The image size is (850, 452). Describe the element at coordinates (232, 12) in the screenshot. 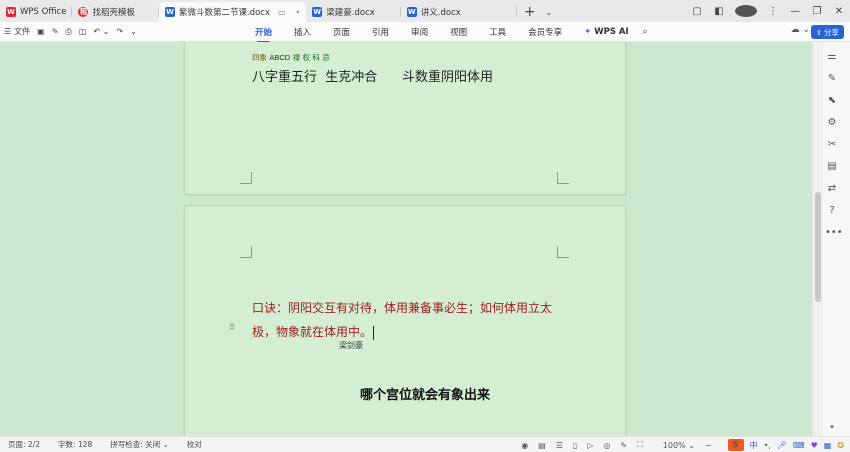

I see `tab-document-active: W 紫微斗数第二节课.docx ▭ •` at that location.